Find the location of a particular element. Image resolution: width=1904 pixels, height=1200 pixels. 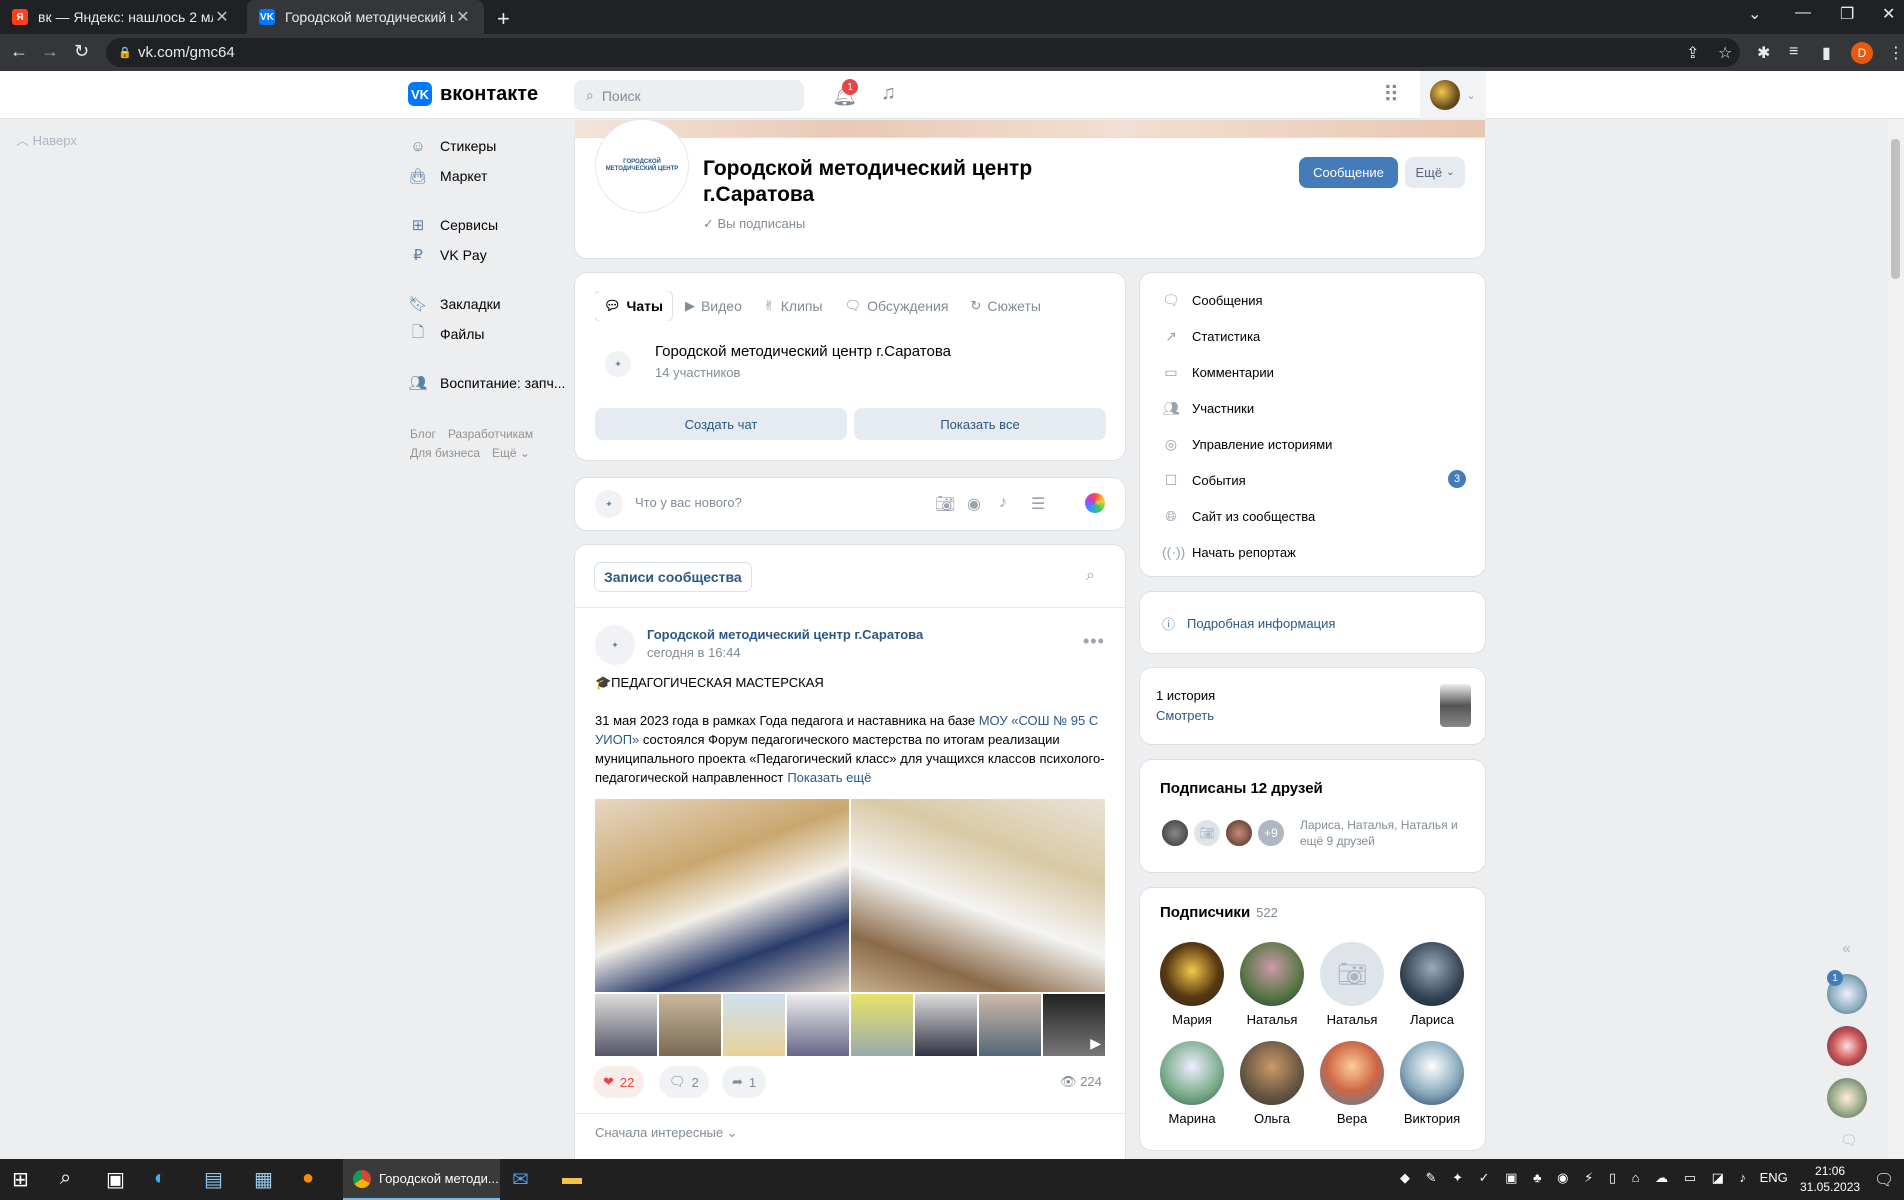

nav-item-vkpay: ₽ VK Pay is located at coordinates (488, 255).